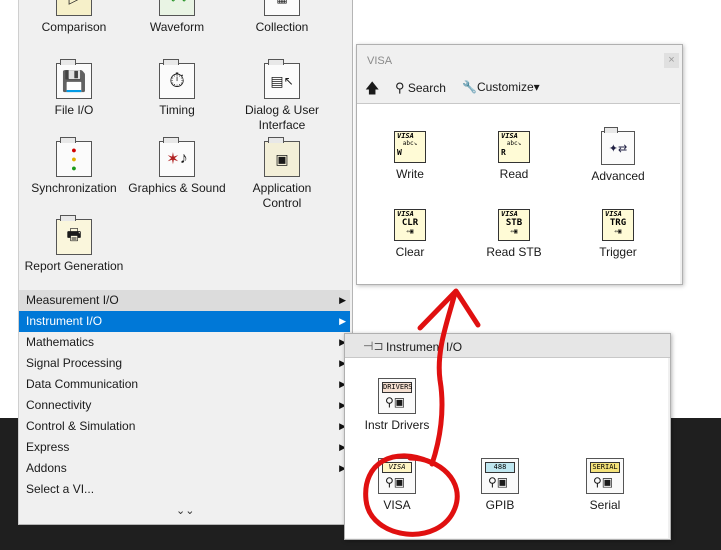 The image size is (721, 550). I want to click on menu-item-connectivity: Connectivity ▶, so click(184, 405).